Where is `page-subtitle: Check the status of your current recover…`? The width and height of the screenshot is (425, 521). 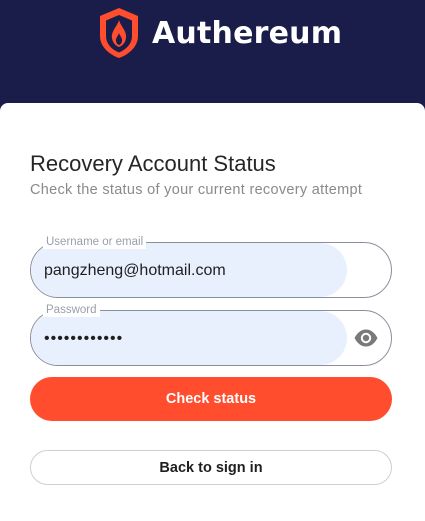 page-subtitle: Check the status of your current recover… is located at coordinates (196, 190).